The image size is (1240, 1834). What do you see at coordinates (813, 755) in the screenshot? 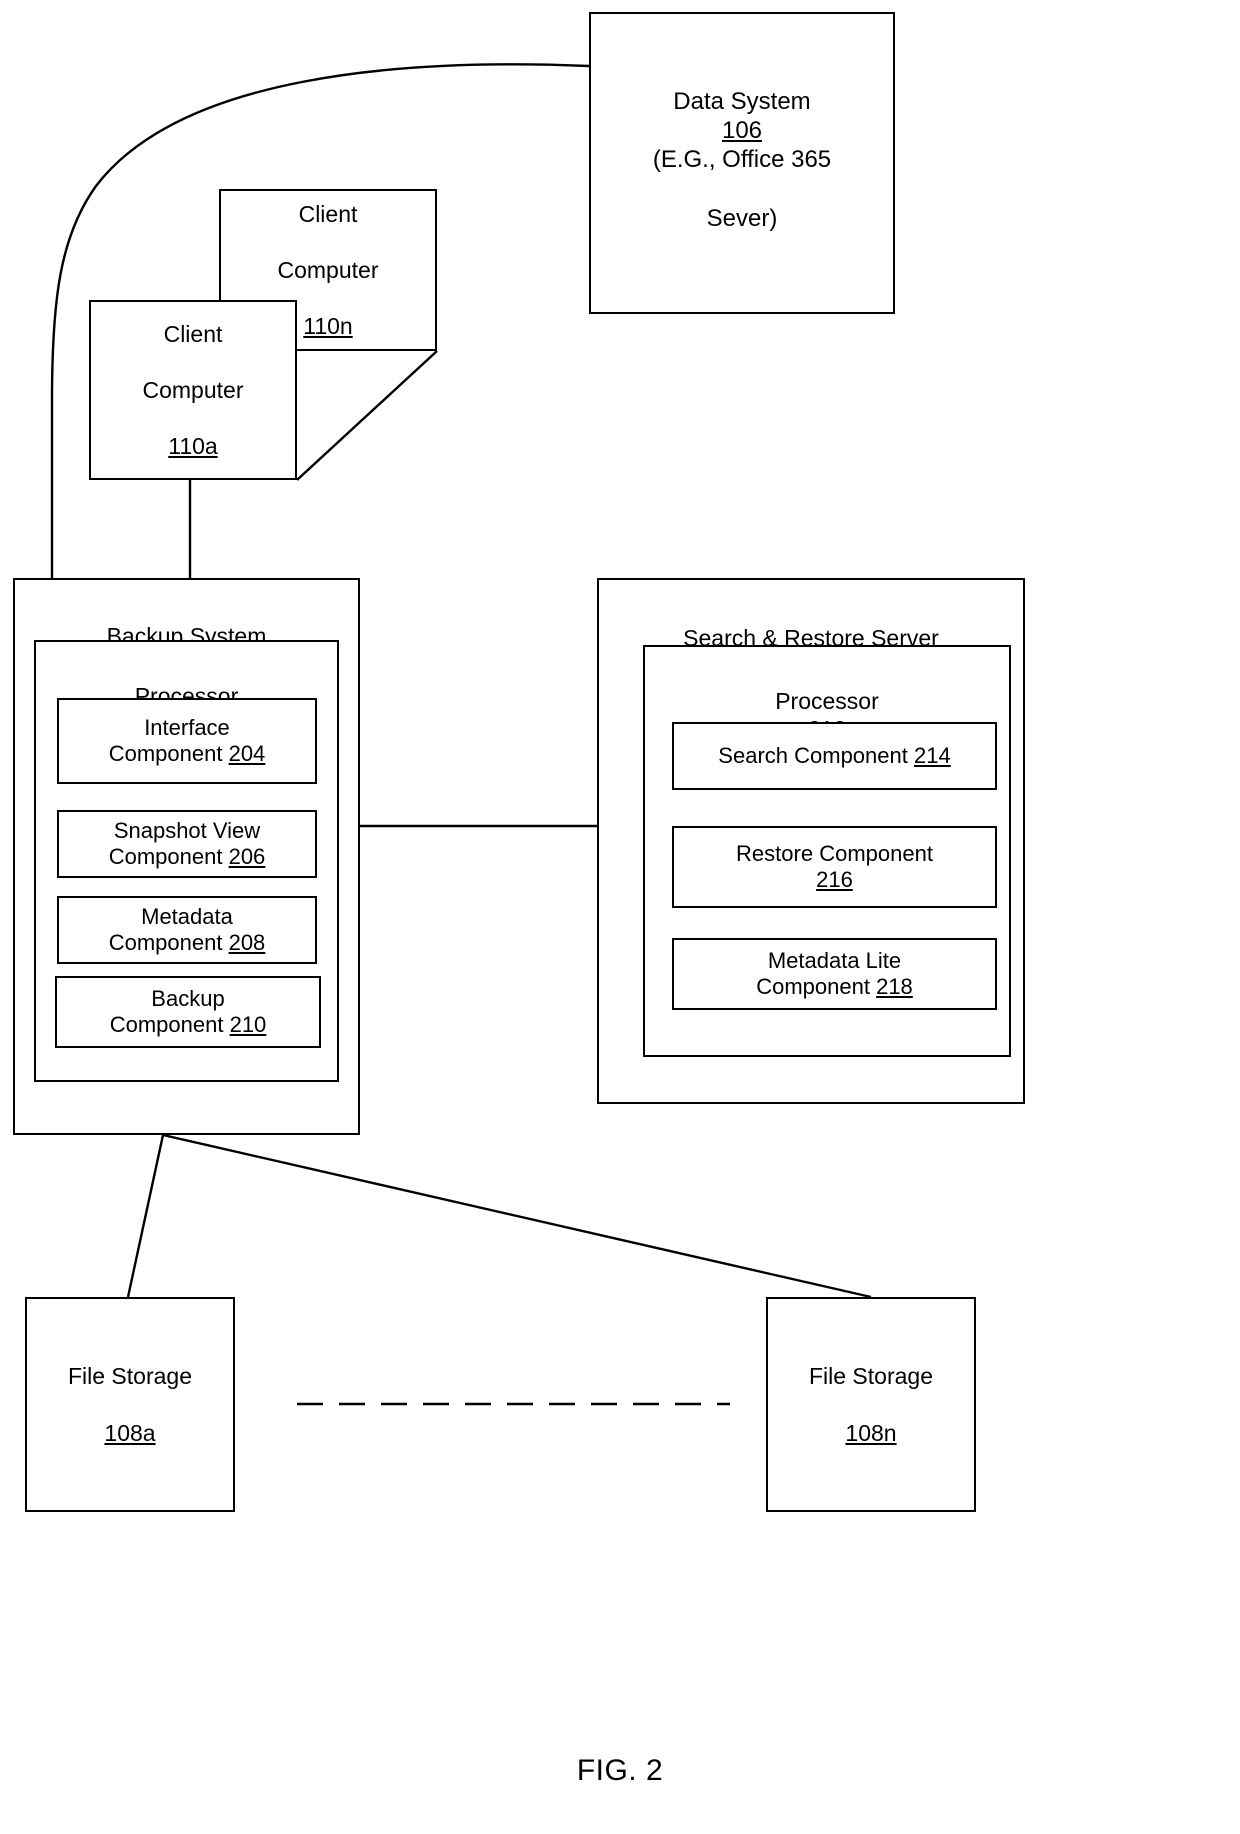
I see `search-component-line1: Search Component` at bounding box center [813, 755].